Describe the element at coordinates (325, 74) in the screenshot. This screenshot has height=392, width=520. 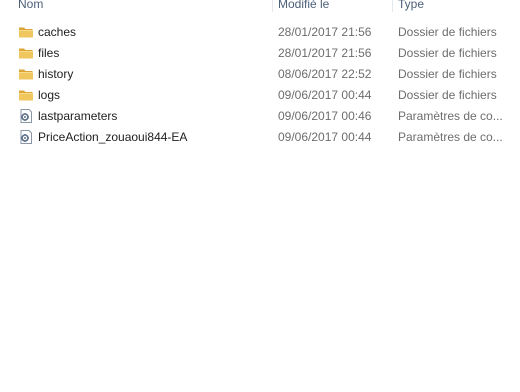
I see `file-modified: 08/06/2017 22:52` at that location.